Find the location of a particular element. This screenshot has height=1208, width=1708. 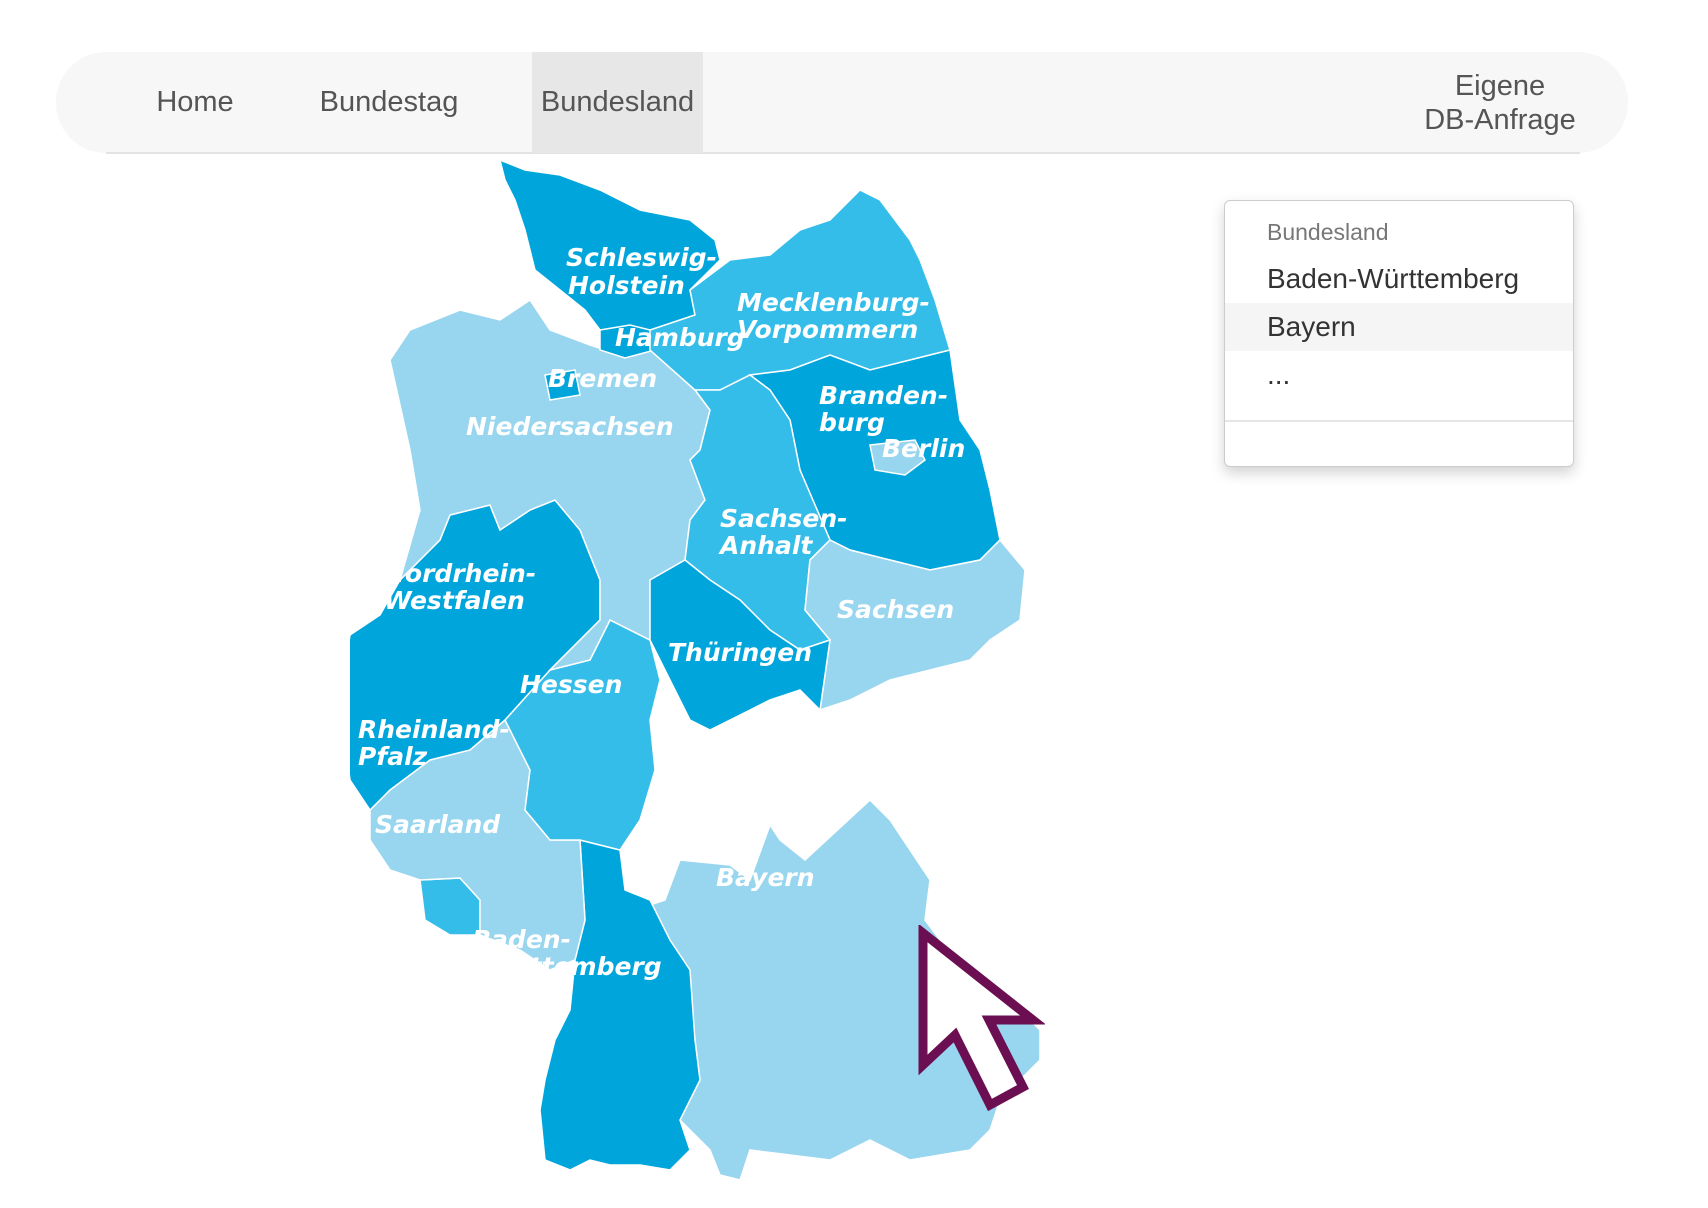

nav-bundestag: Bundestag is located at coordinates (389, 102).